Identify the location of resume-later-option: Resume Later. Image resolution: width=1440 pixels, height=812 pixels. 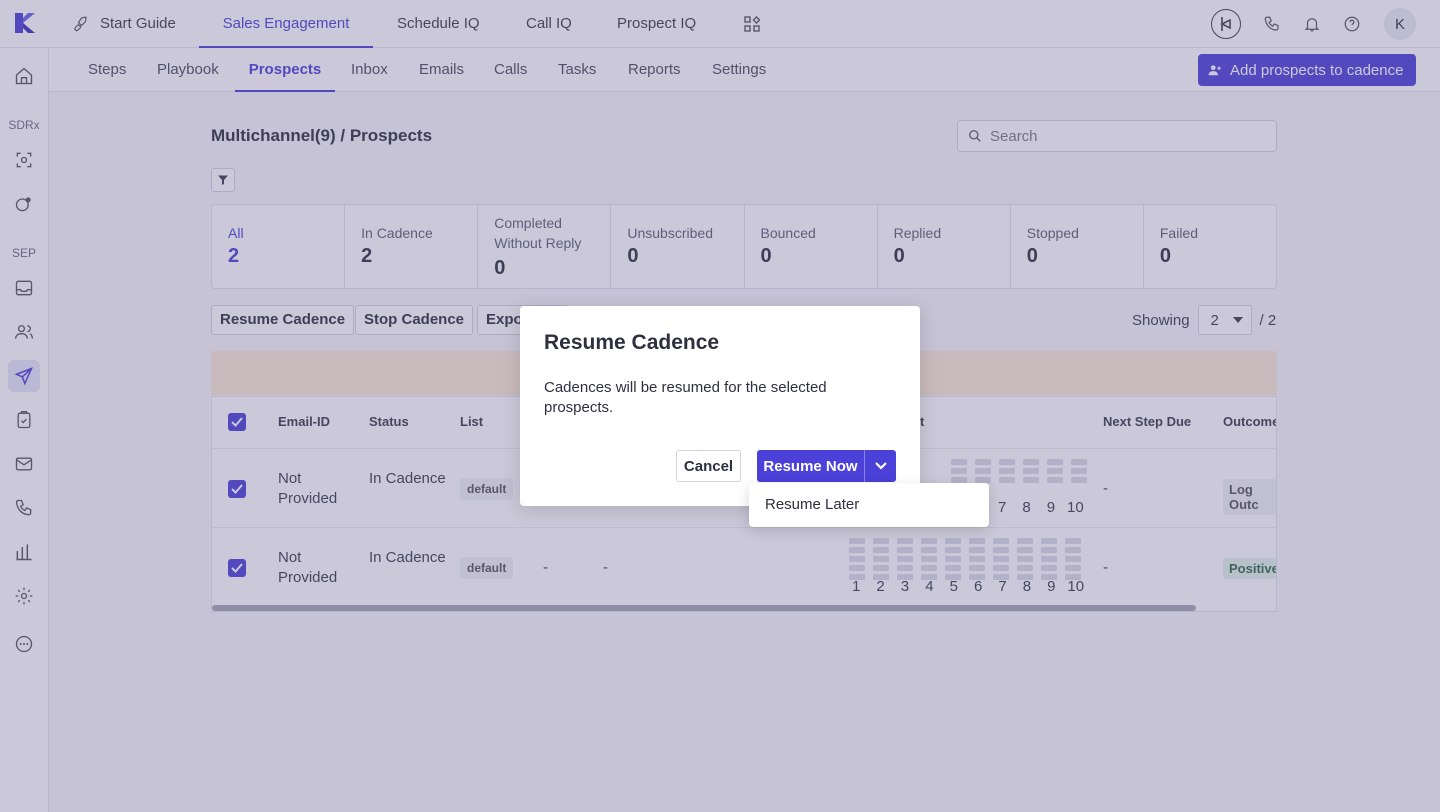
(869, 505).